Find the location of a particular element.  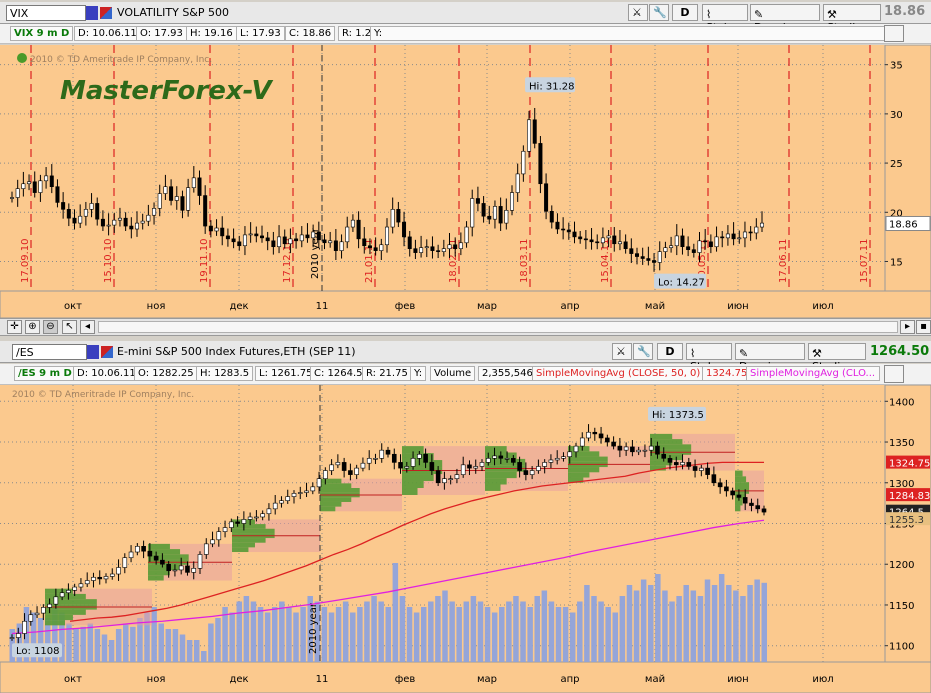

x-tick-label: 11 is located at coordinates (322, 679).